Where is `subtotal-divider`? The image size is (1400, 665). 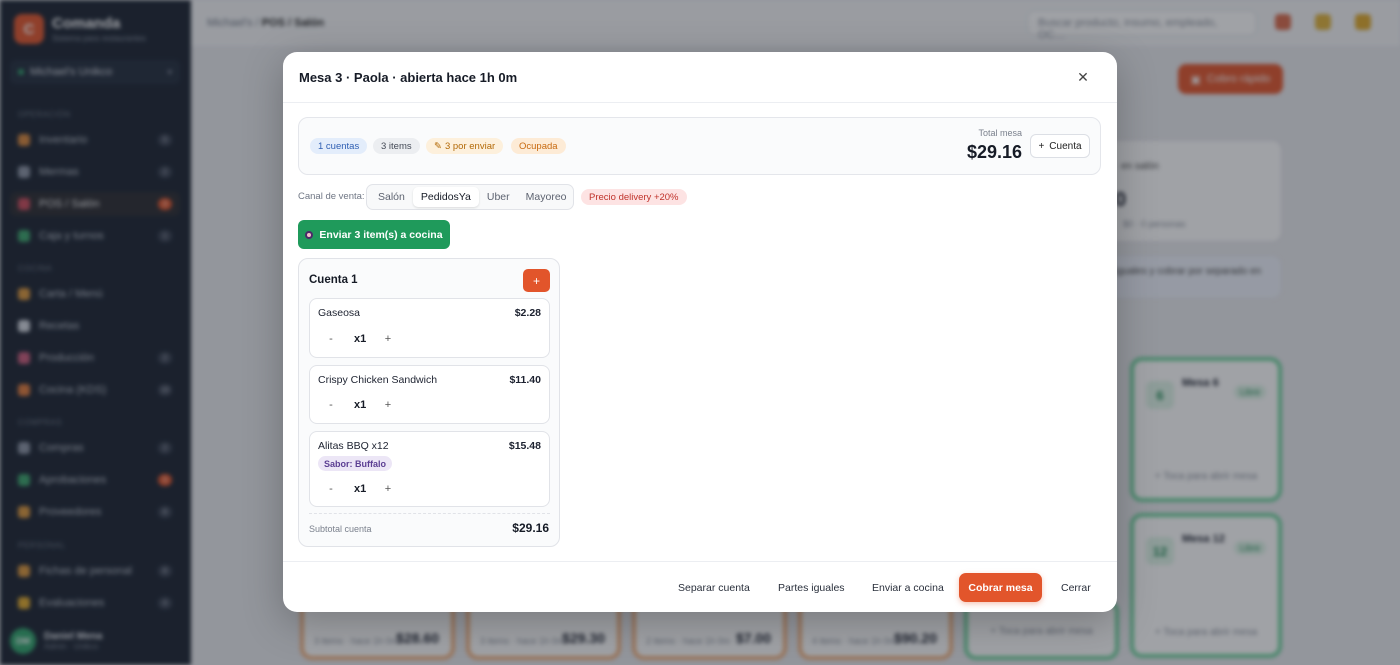 subtotal-divider is located at coordinates (429, 513).